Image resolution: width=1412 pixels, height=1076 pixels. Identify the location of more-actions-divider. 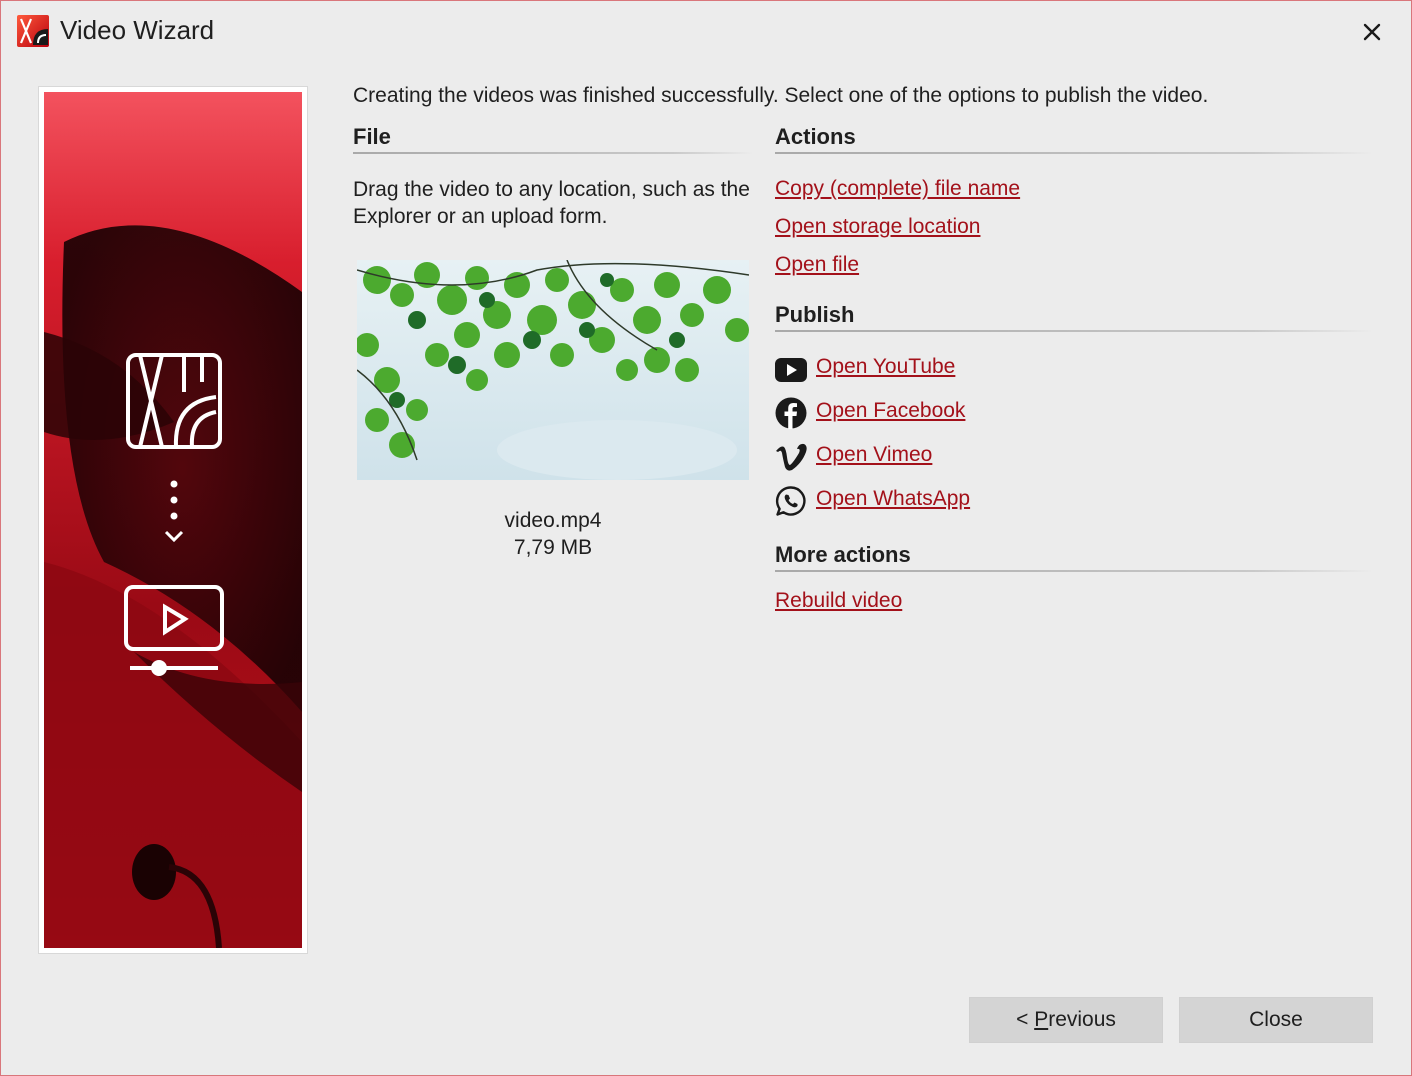
(1074, 571).